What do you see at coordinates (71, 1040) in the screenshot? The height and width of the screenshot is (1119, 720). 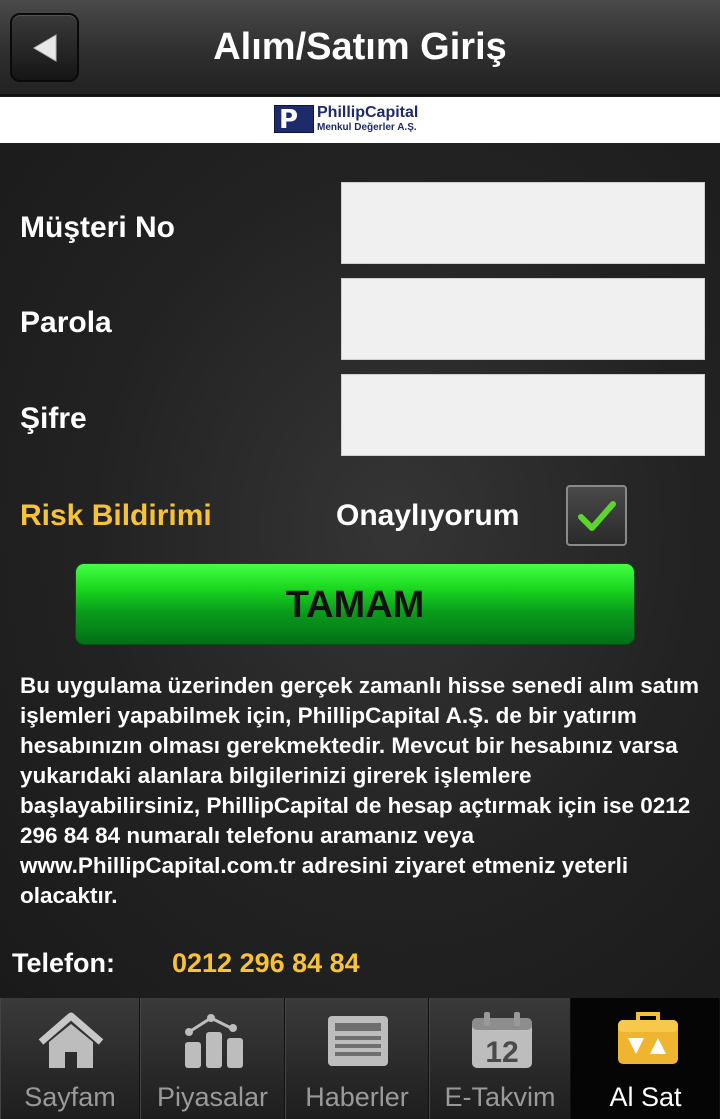 I see `home-icon` at bounding box center [71, 1040].